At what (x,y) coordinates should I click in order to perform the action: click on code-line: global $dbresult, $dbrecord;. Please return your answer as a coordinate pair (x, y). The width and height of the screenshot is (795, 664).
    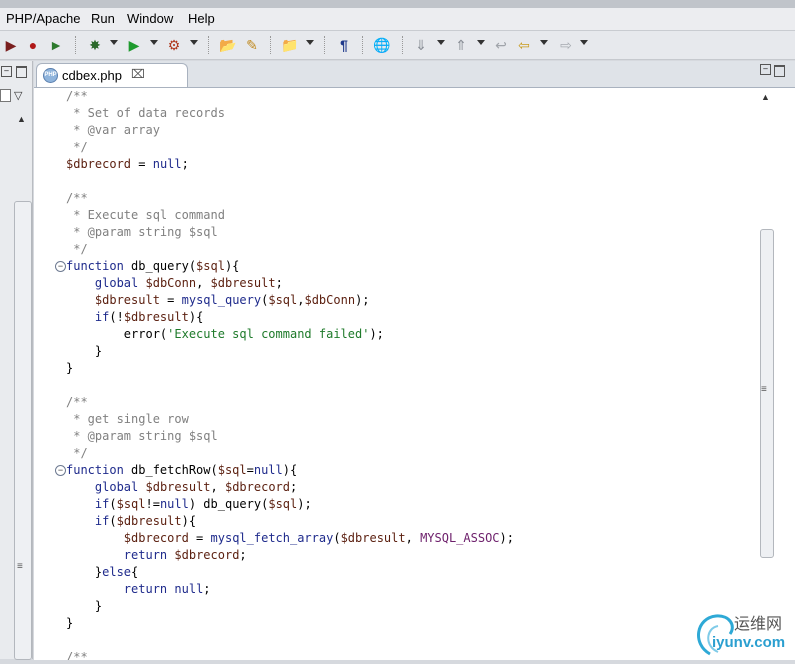
    Looking at the image, I should click on (181, 487).